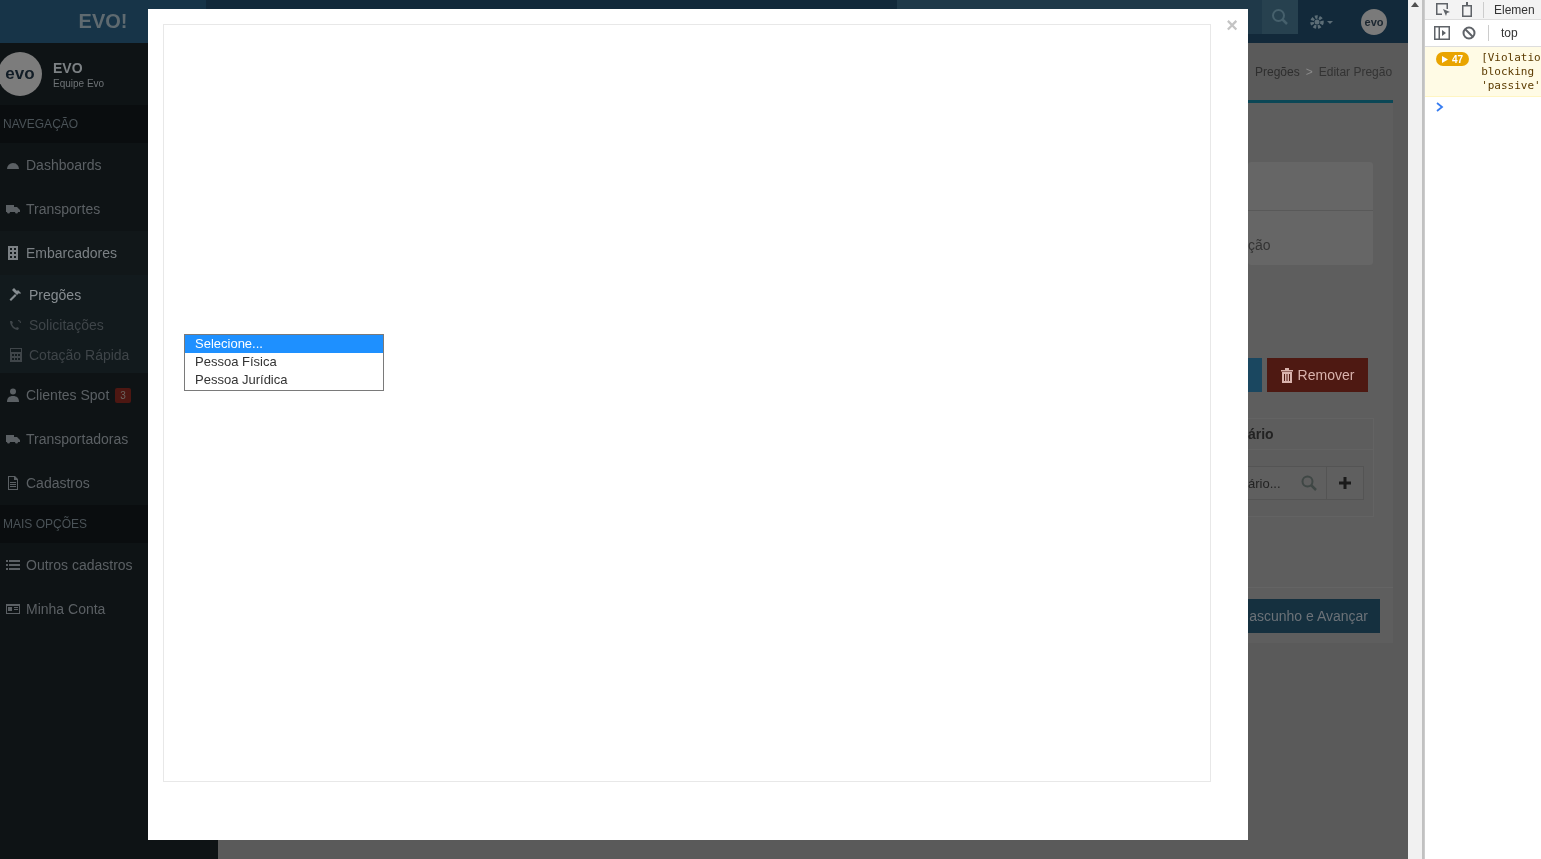  Describe the element at coordinates (1416, 429) in the screenshot. I see `scrollbar` at that location.